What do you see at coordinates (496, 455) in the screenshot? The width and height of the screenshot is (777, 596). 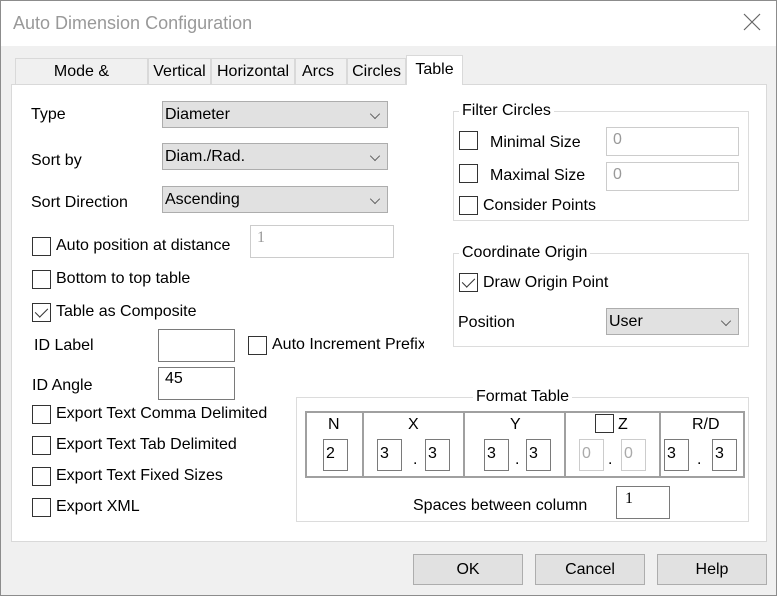 I see `y-integer-digits-input: 3` at bounding box center [496, 455].